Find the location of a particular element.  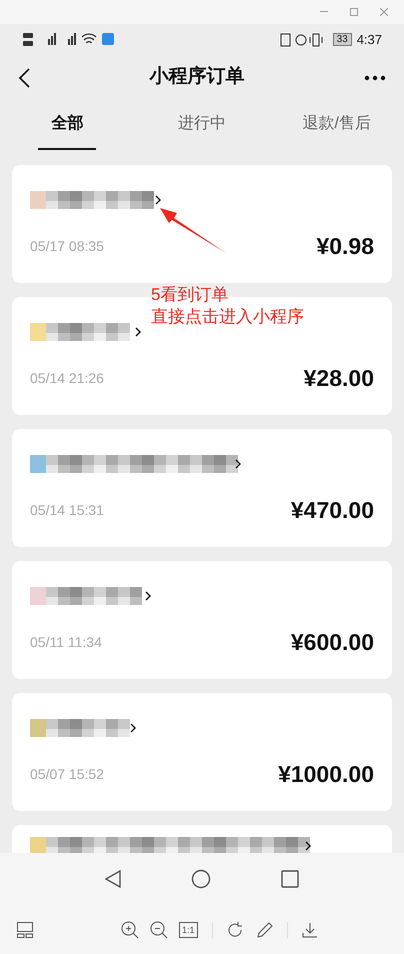

download-icon is located at coordinates (310, 930).